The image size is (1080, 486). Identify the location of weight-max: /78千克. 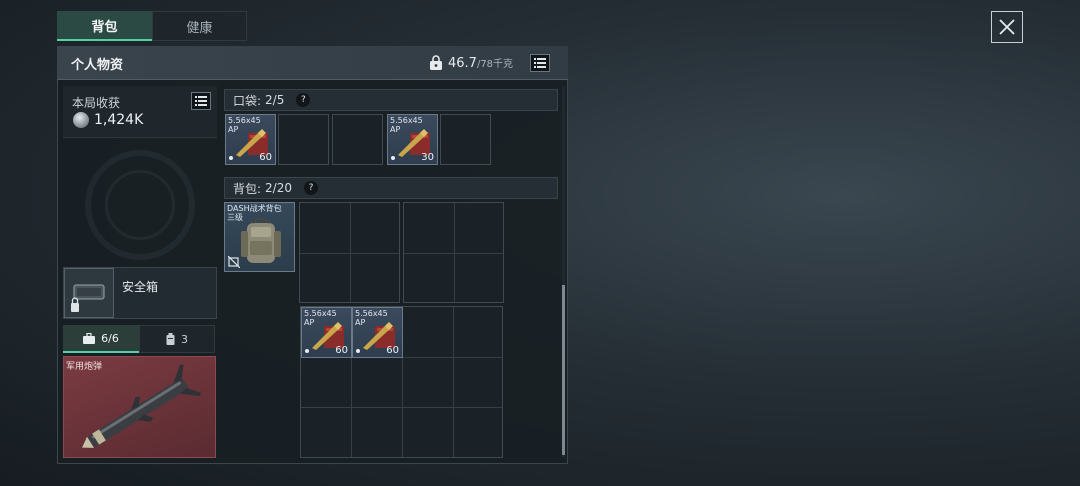
(495, 64).